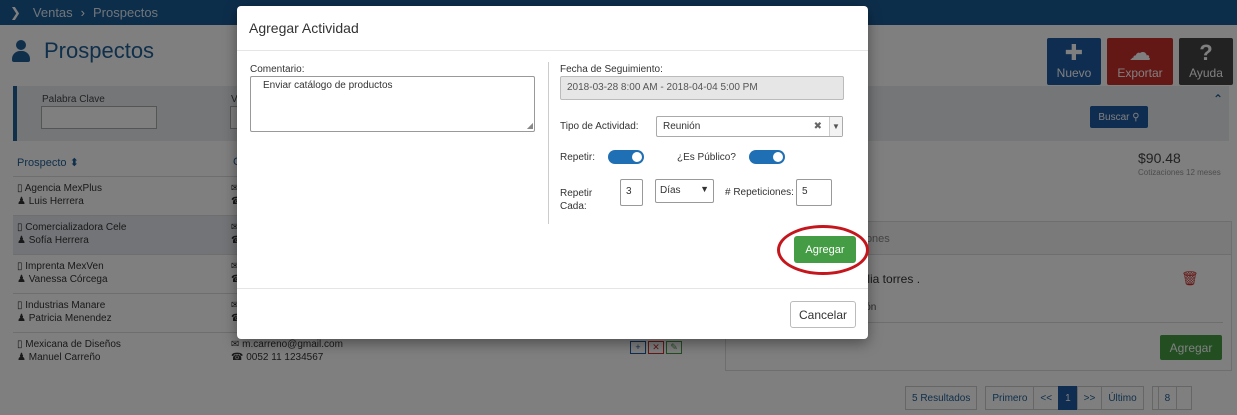 This screenshot has height=415, width=1237. Describe the element at coordinates (576, 200) in the screenshot. I see `repetir-cada-label: Repetir Cada:` at that location.